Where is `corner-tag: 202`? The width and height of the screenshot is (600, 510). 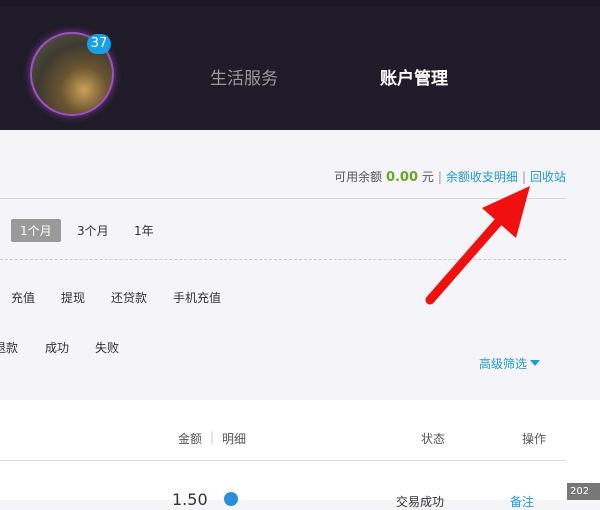 corner-tag: 202 is located at coordinates (583, 491).